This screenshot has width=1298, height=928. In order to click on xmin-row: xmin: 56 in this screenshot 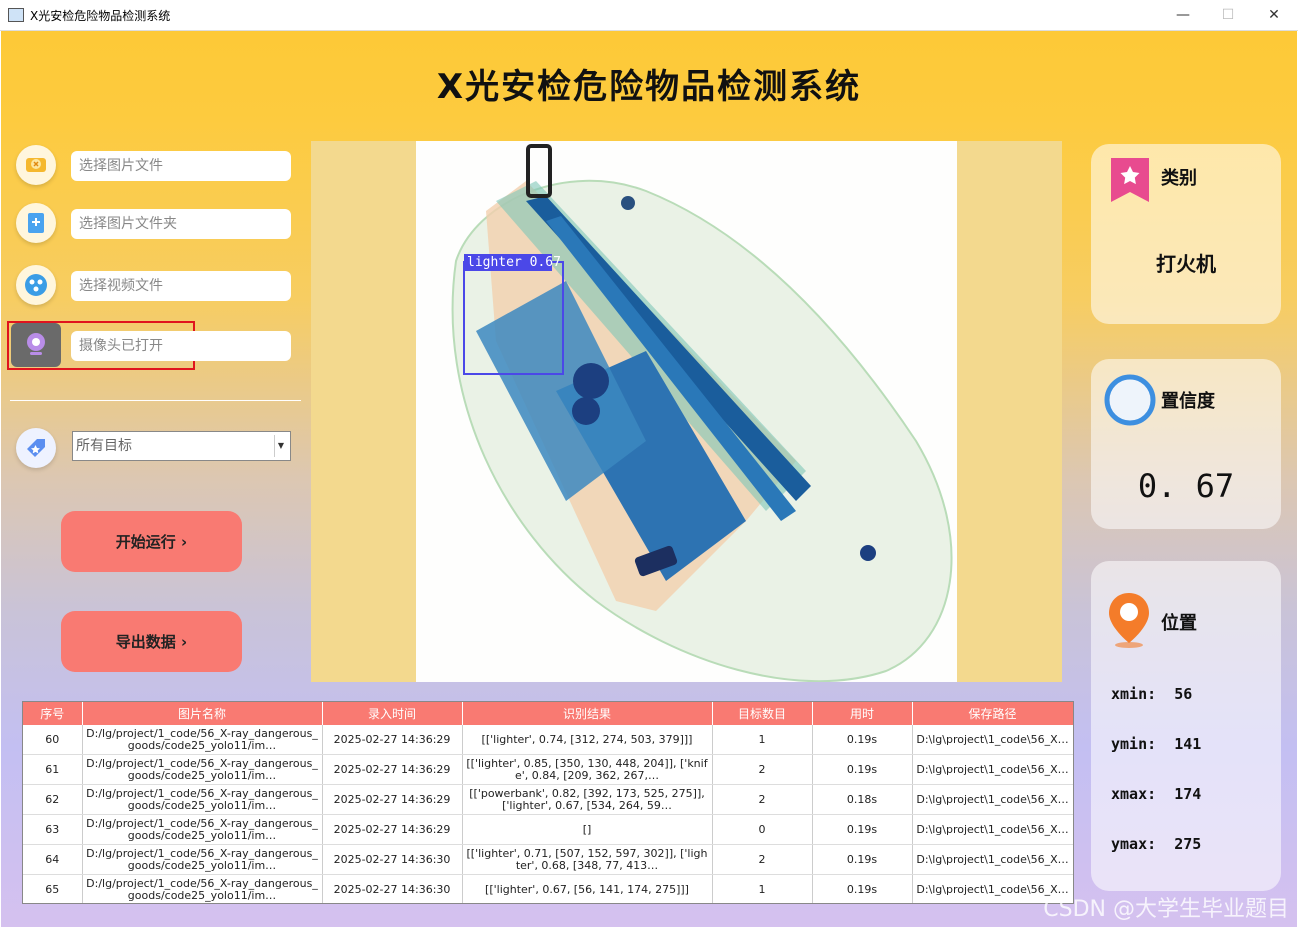, I will do `click(1151, 694)`.